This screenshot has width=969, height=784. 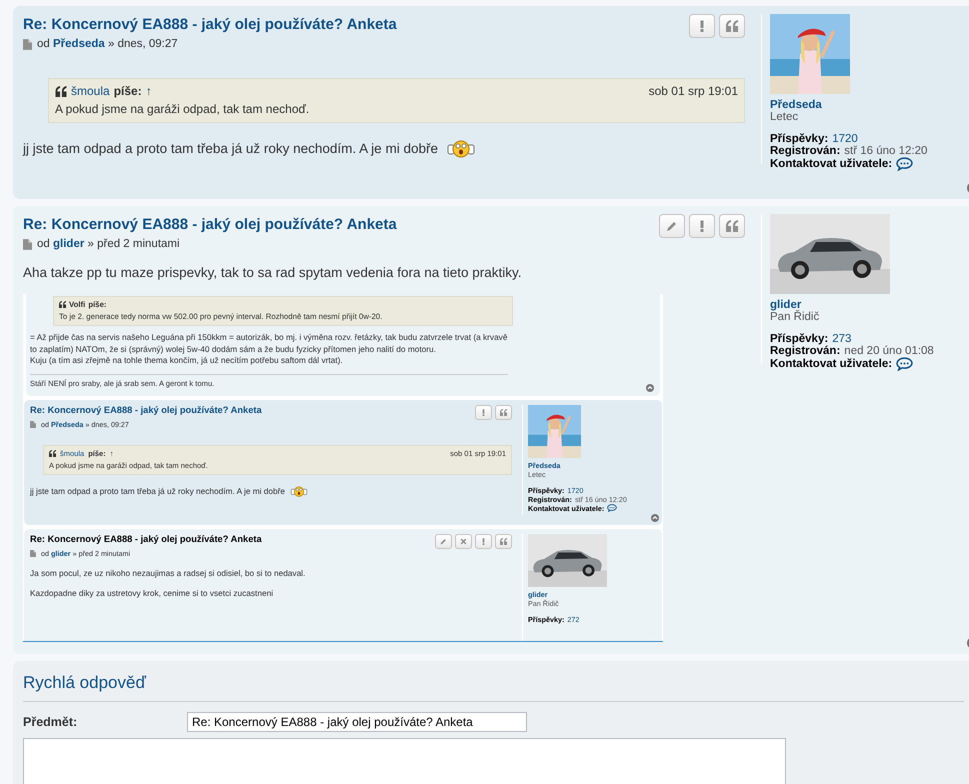 I want to click on username-link: Předseda, so click(x=865, y=105).